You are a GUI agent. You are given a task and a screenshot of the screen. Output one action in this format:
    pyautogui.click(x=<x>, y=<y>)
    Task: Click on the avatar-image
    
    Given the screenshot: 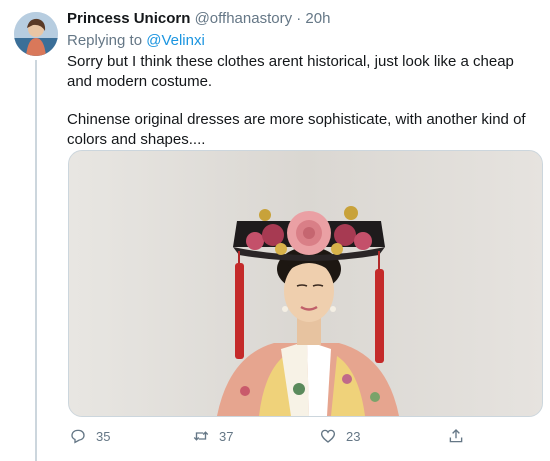 What is the action you would take?
    pyautogui.click(x=36, y=34)
    